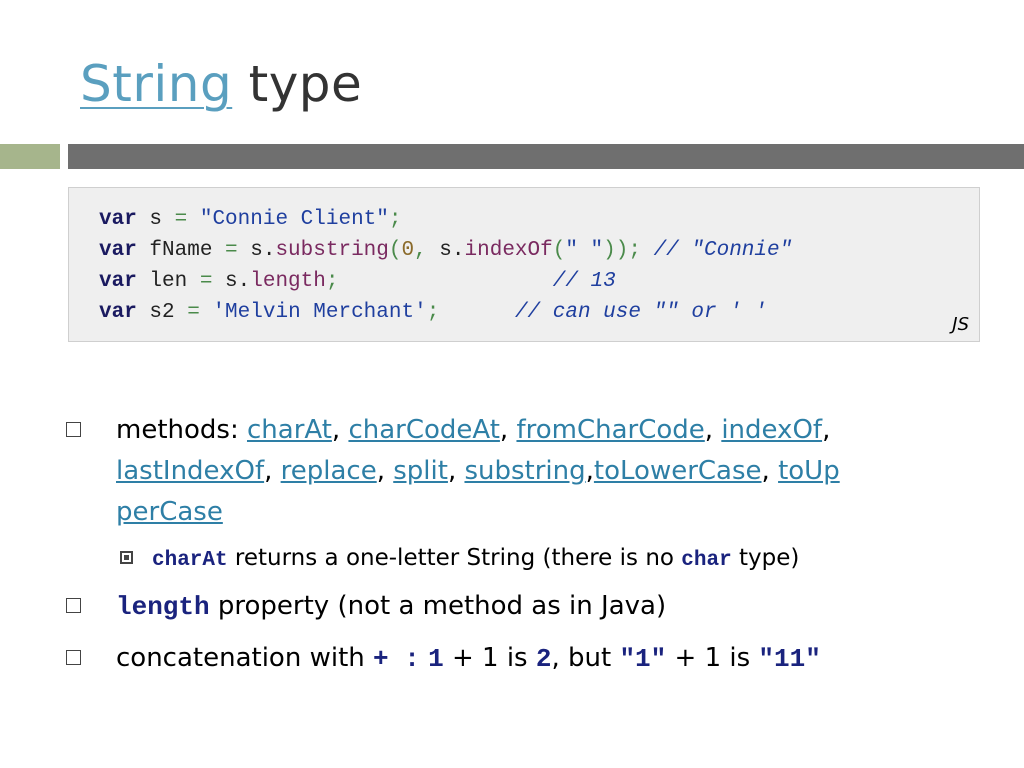  What do you see at coordinates (454, 558) in the screenshot?
I see `subbullet-text-1: returns a one-letter String (there is no` at bounding box center [454, 558].